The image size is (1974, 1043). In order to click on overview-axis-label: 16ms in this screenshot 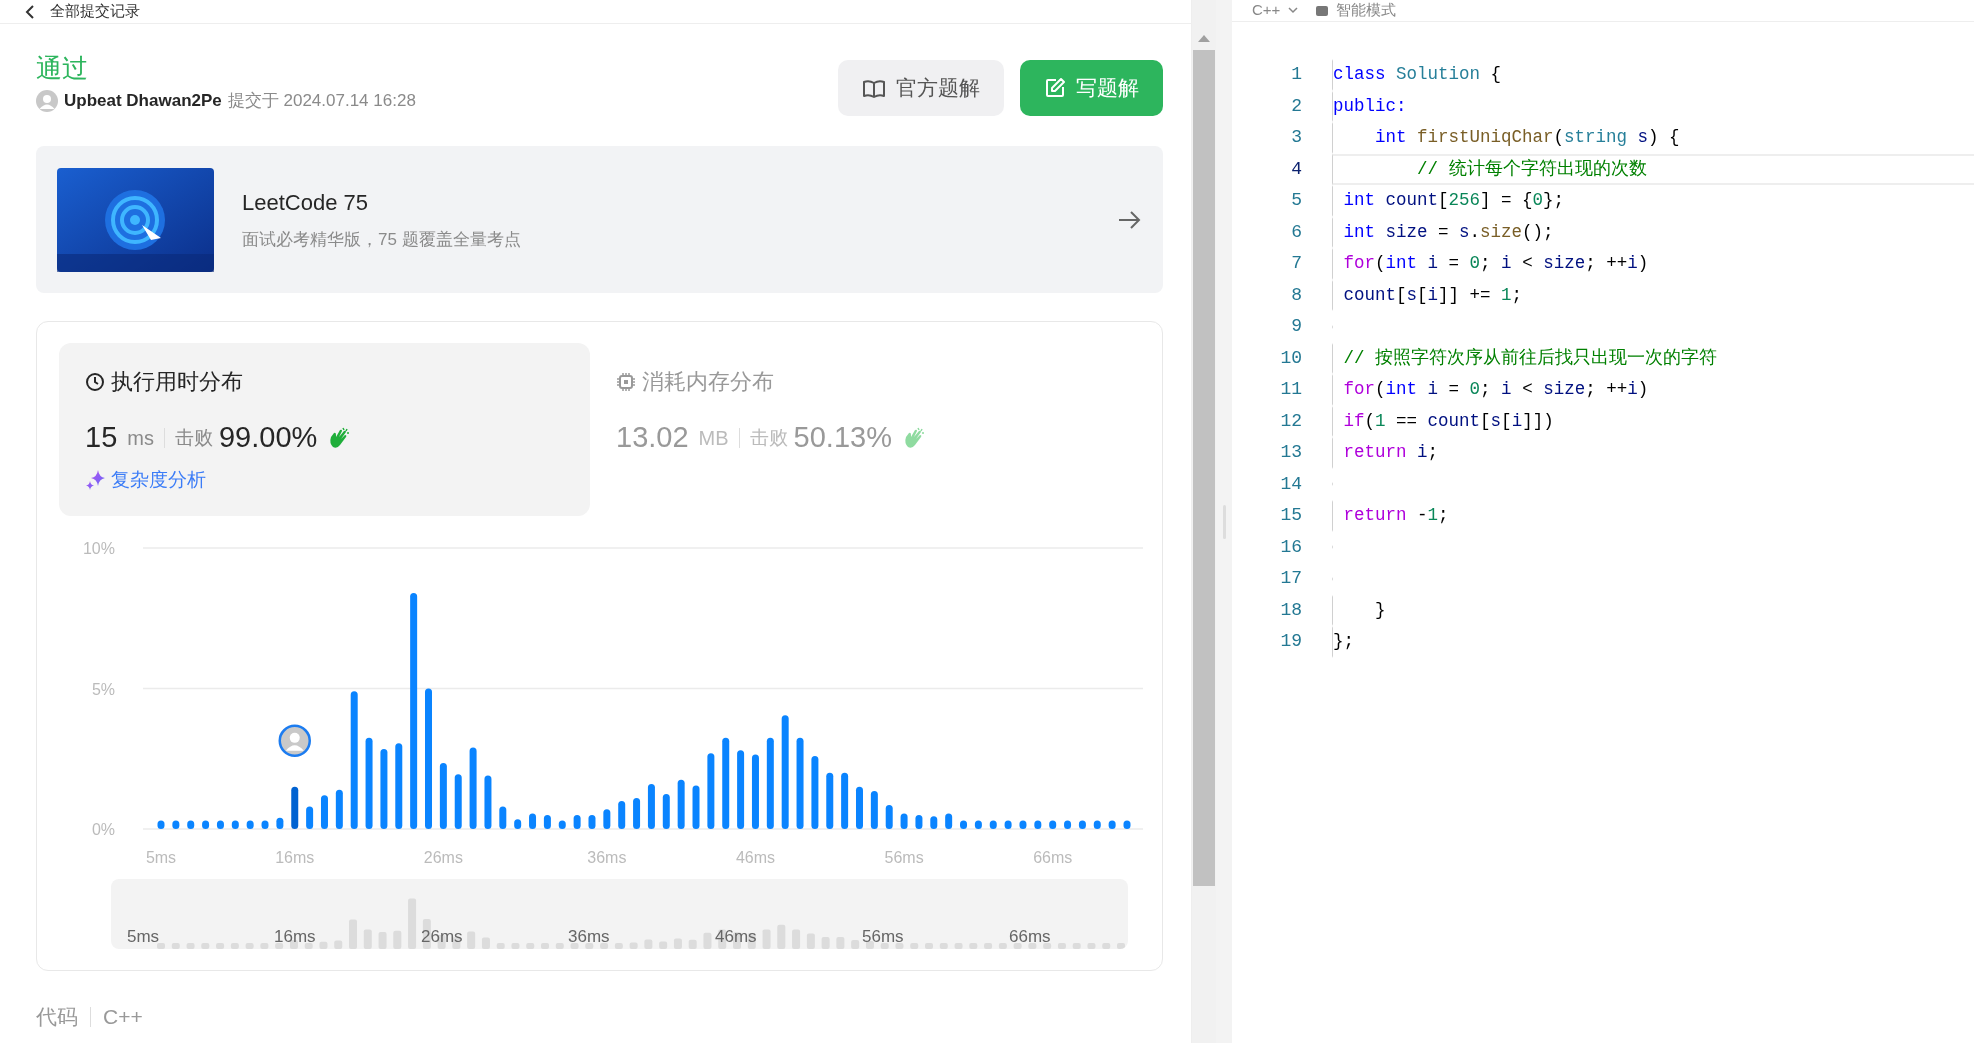, I will do `click(295, 936)`.